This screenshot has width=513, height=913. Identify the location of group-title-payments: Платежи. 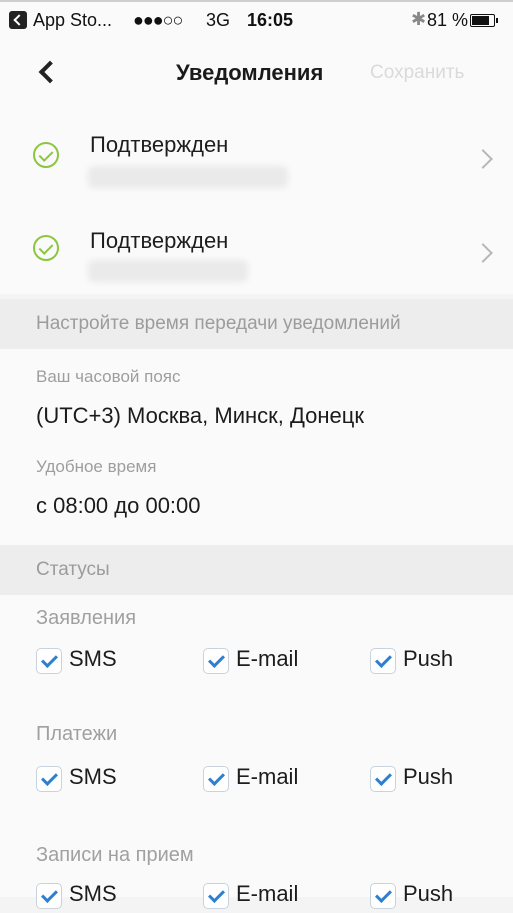
(77, 734).